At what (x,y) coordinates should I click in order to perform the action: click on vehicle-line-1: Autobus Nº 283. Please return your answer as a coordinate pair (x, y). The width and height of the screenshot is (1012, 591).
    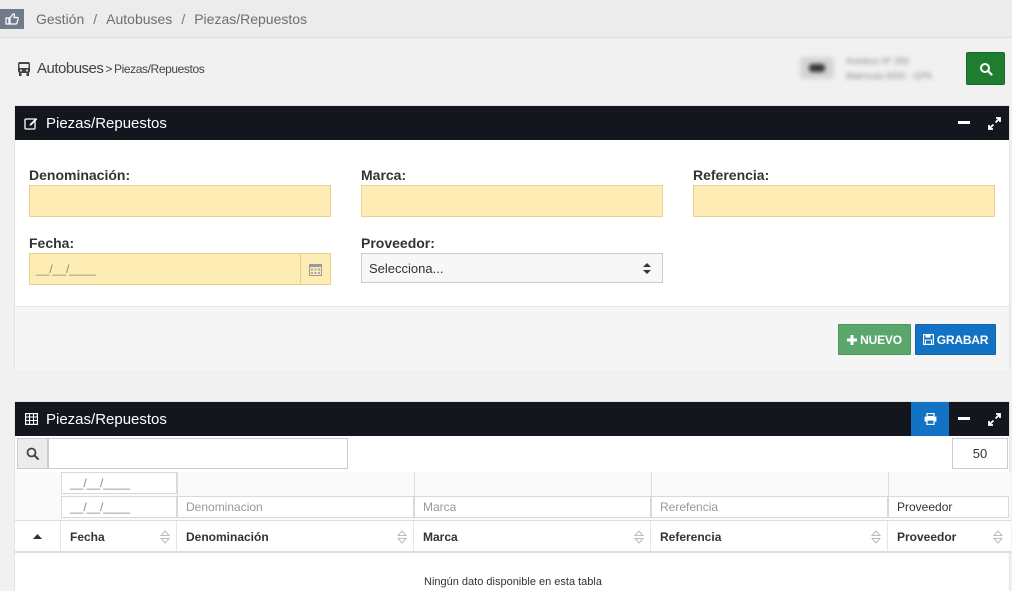
    Looking at the image, I should click on (877, 60).